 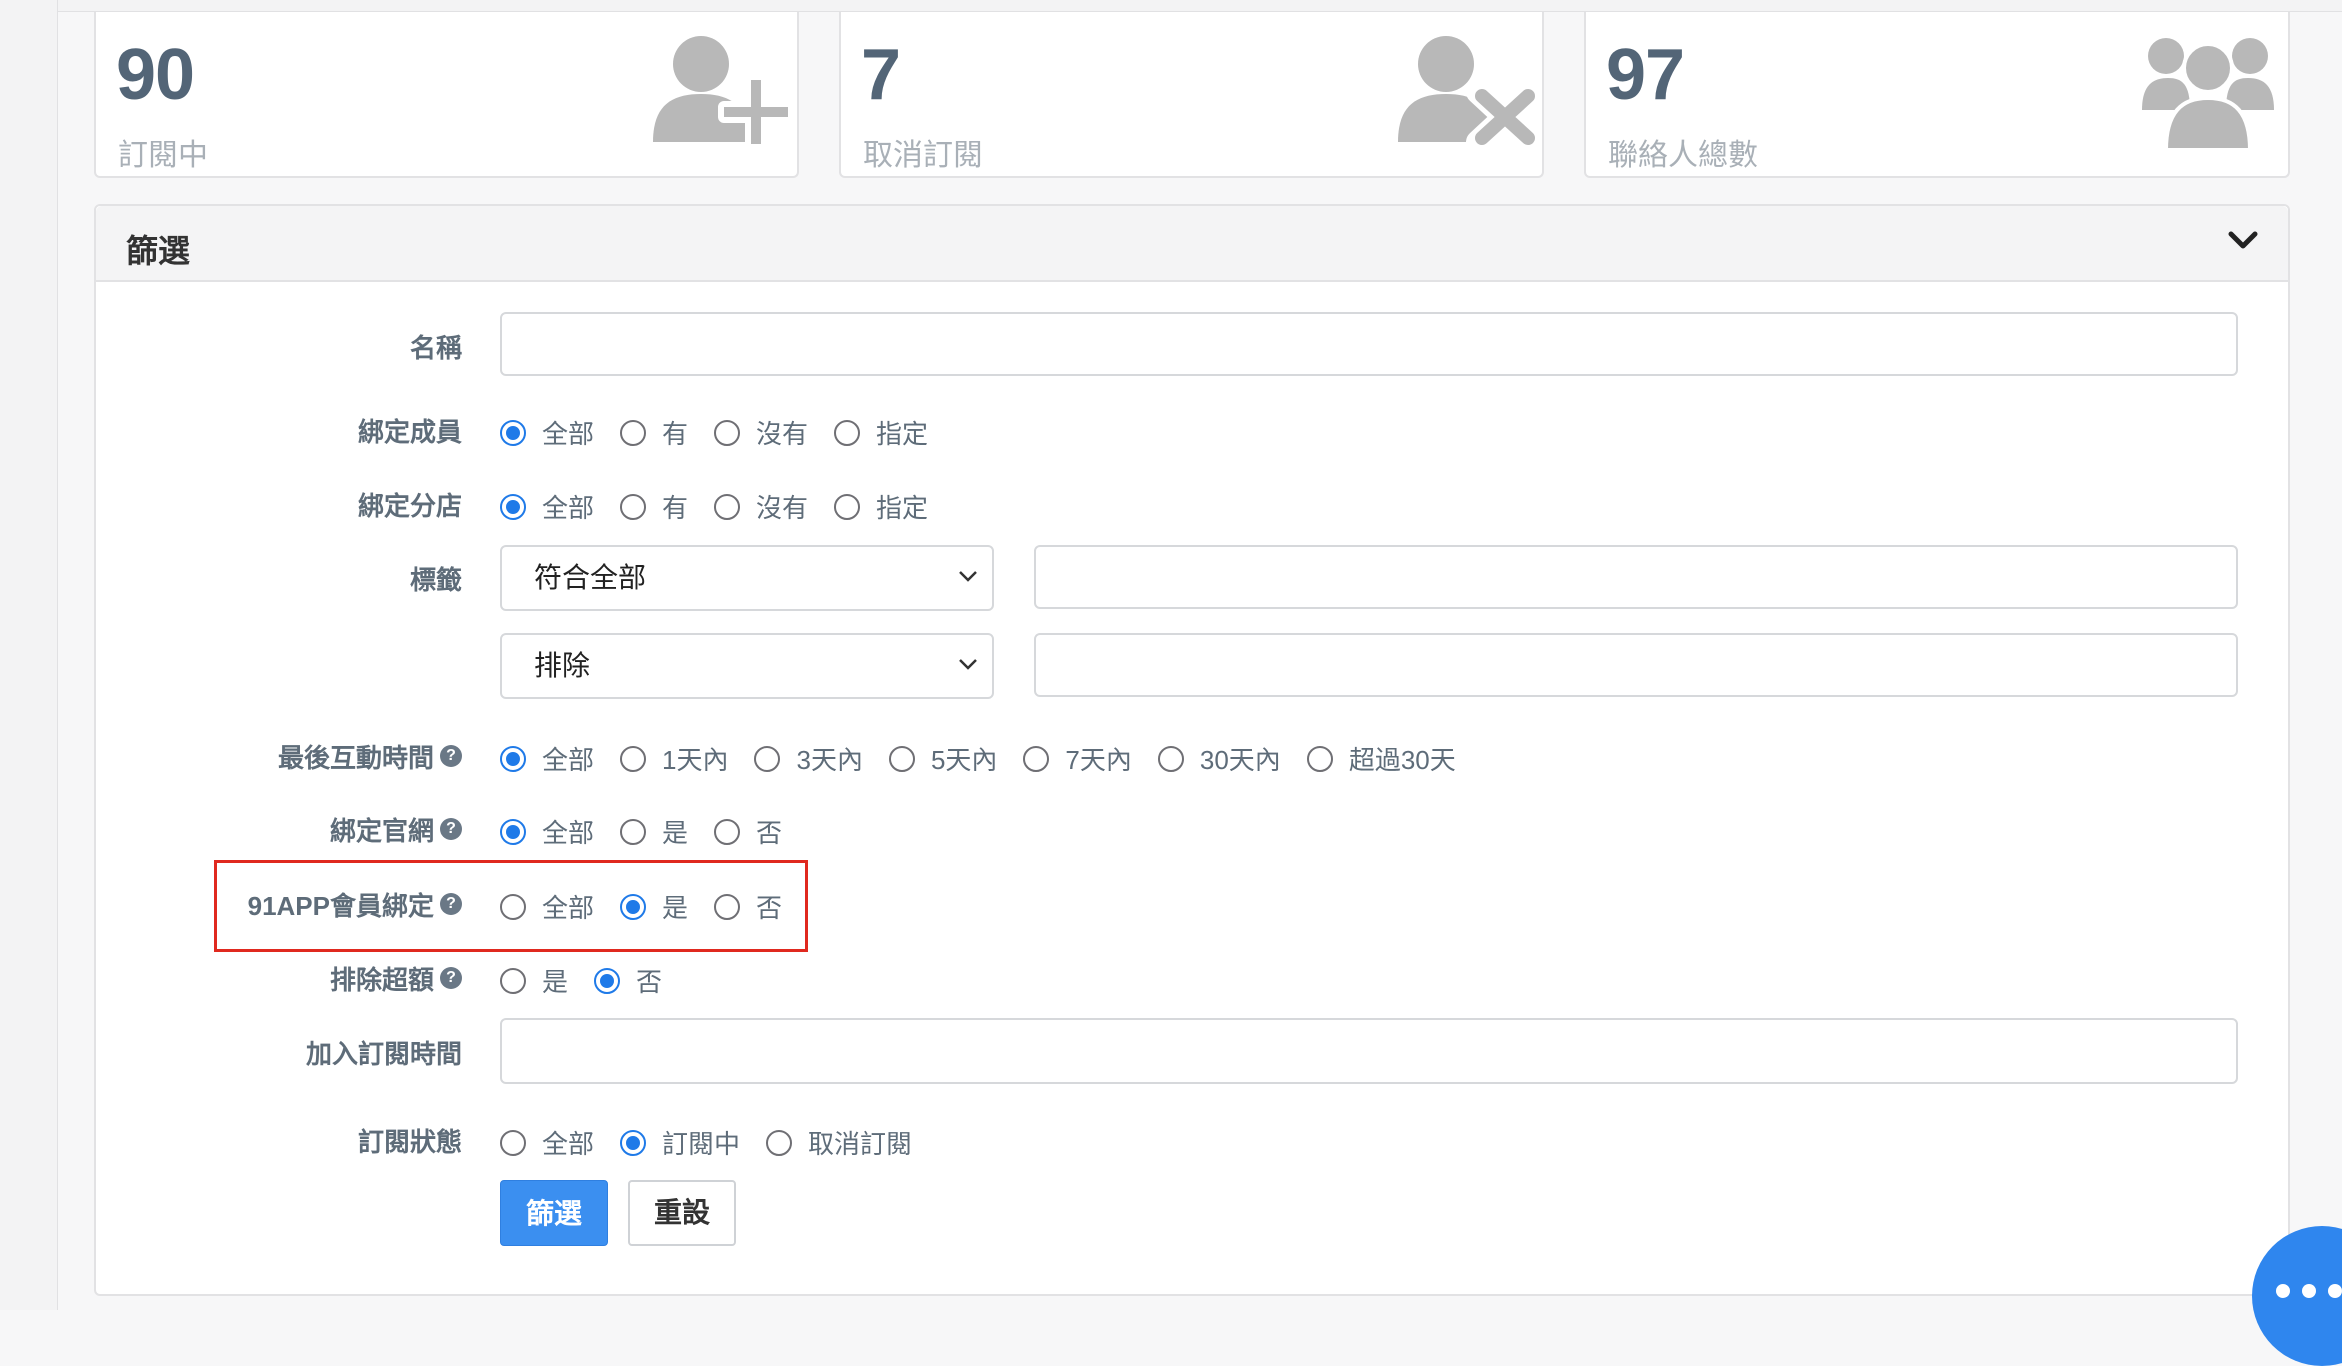 What do you see at coordinates (312, 829) in the screenshot?
I see `bind-site-label: 綁定官網?` at bounding box center [312, 829].